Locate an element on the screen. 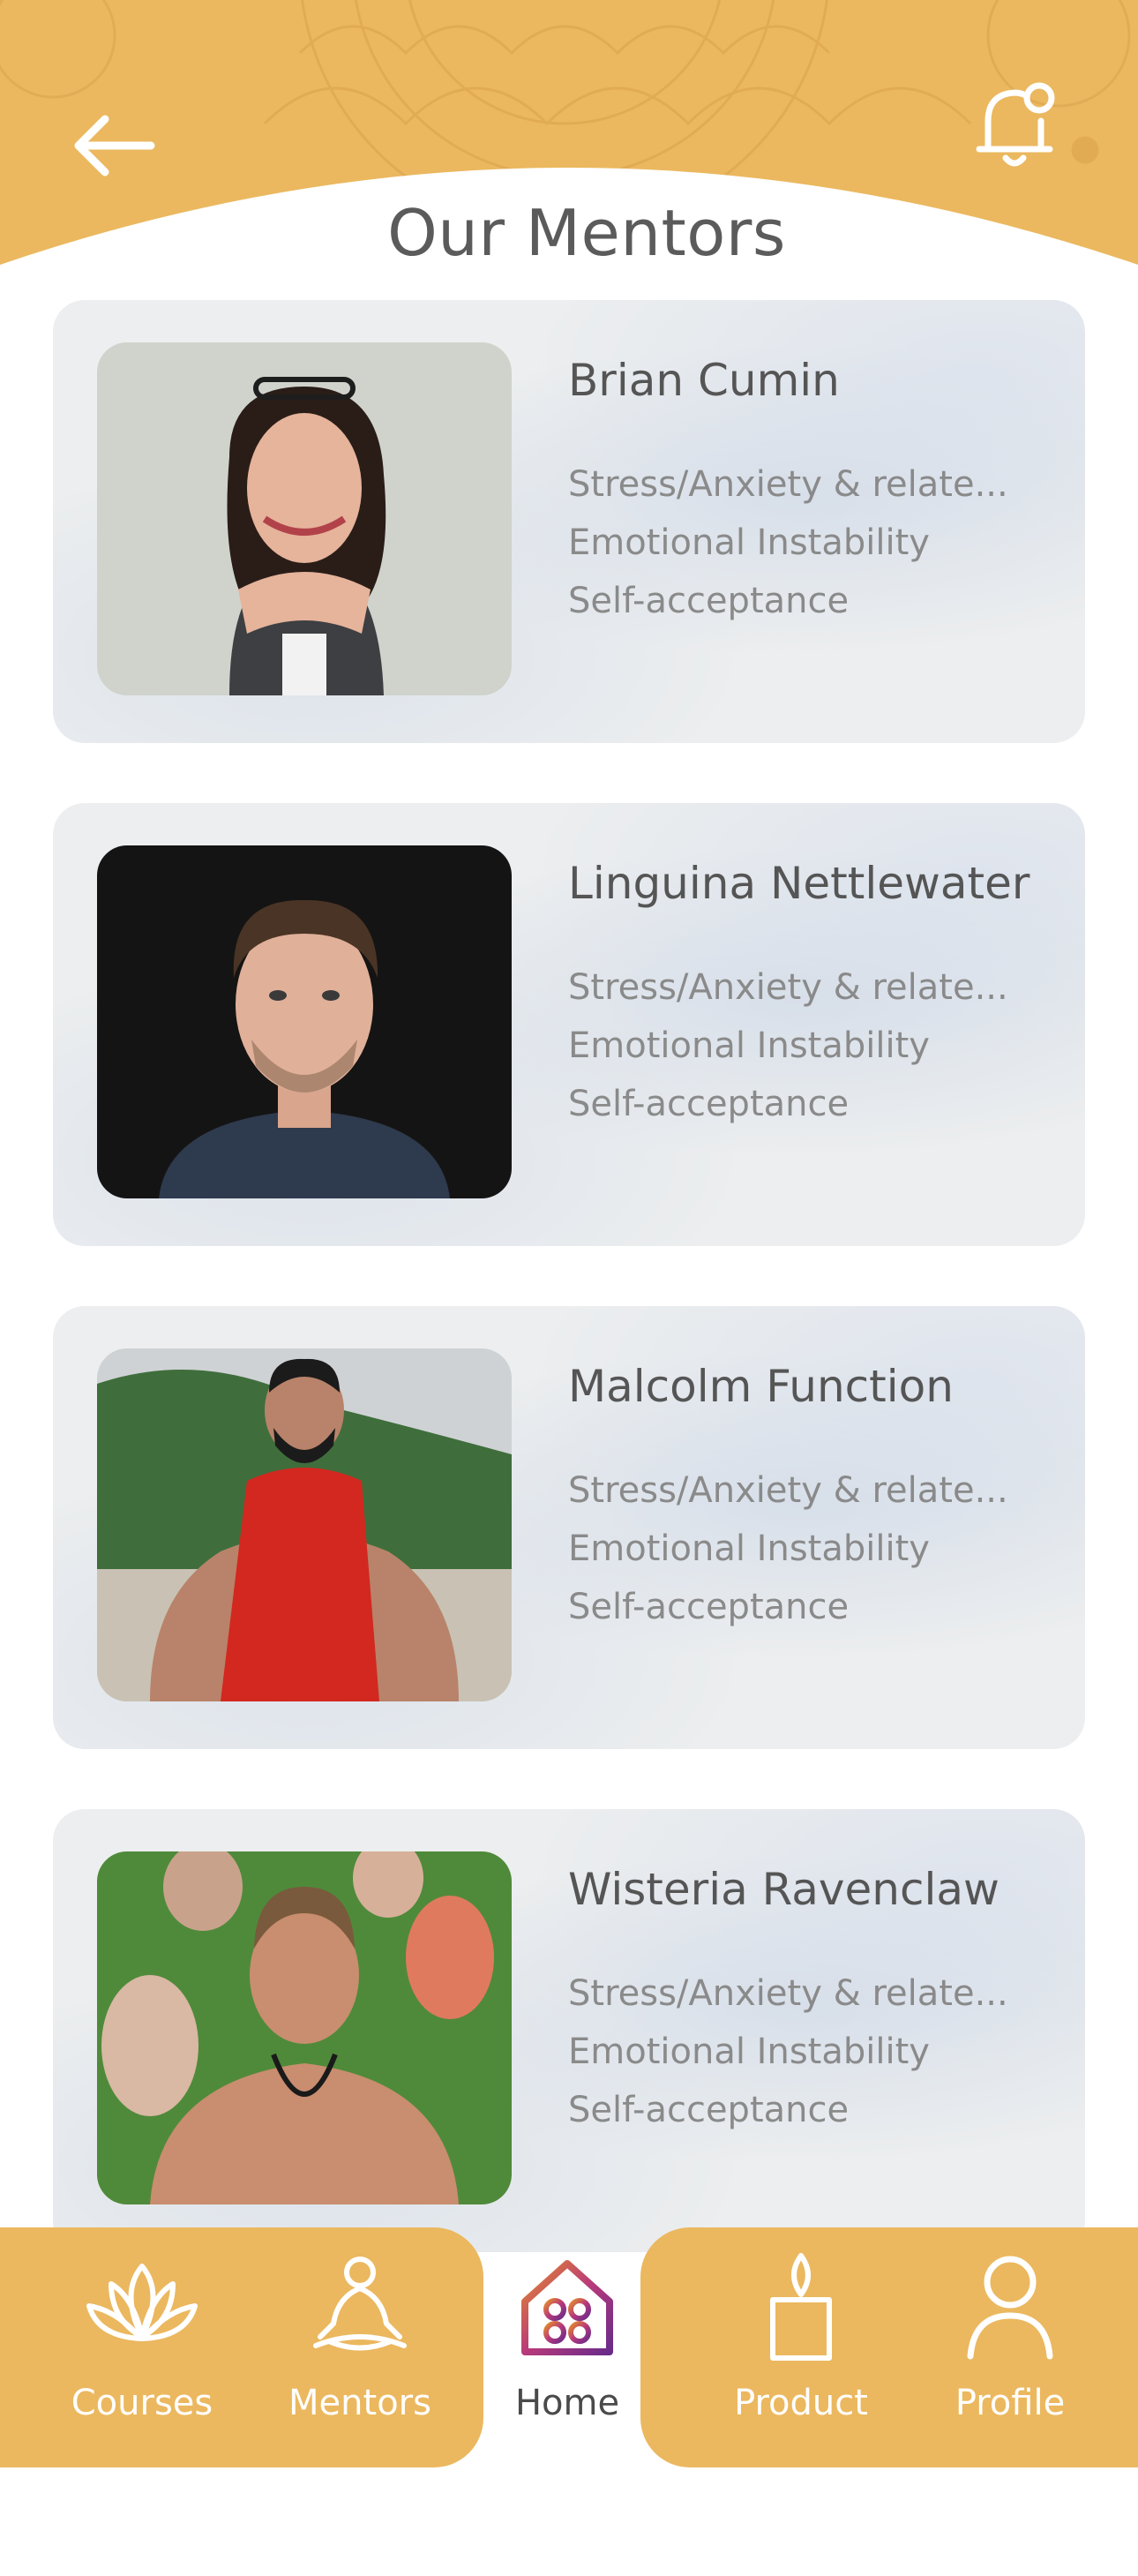 This screenshot has height=2576, width=1138. mentor-name: Malcolm Function is located at coordinates (761, 1386).